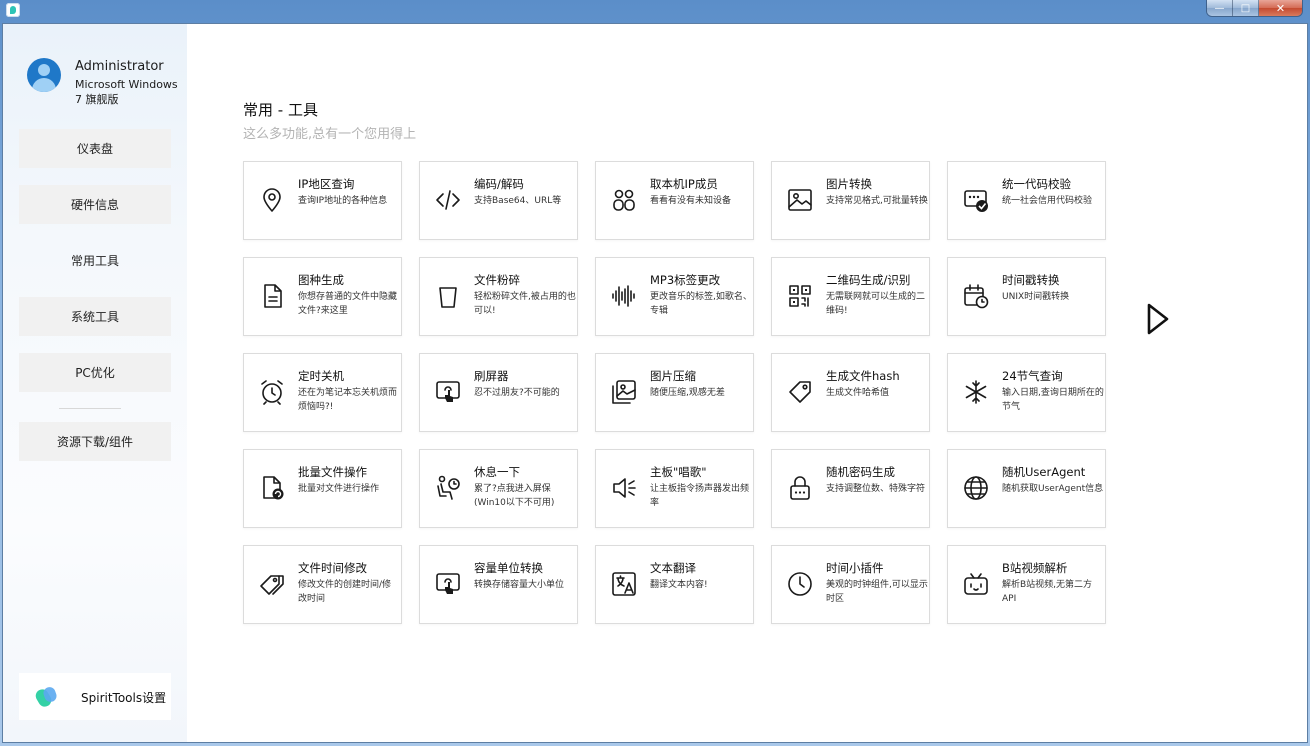  Describe the element at coordinates (877, 472) in the screenshot. I see `tool-title: 随机密码生成` at that location.